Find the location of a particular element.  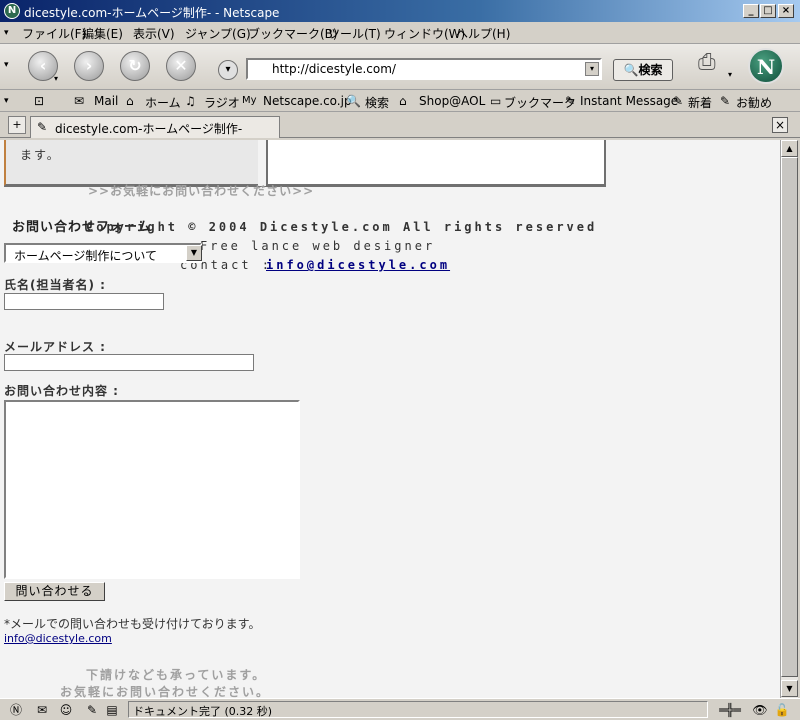

pt-recommend: お勧め is located at coordinates (754, 102).